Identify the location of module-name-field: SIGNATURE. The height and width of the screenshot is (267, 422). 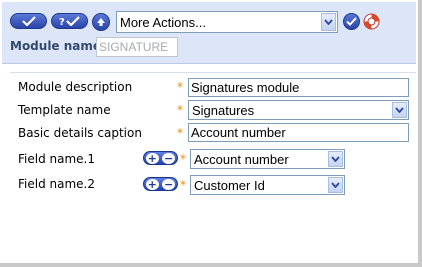
(137, 47).